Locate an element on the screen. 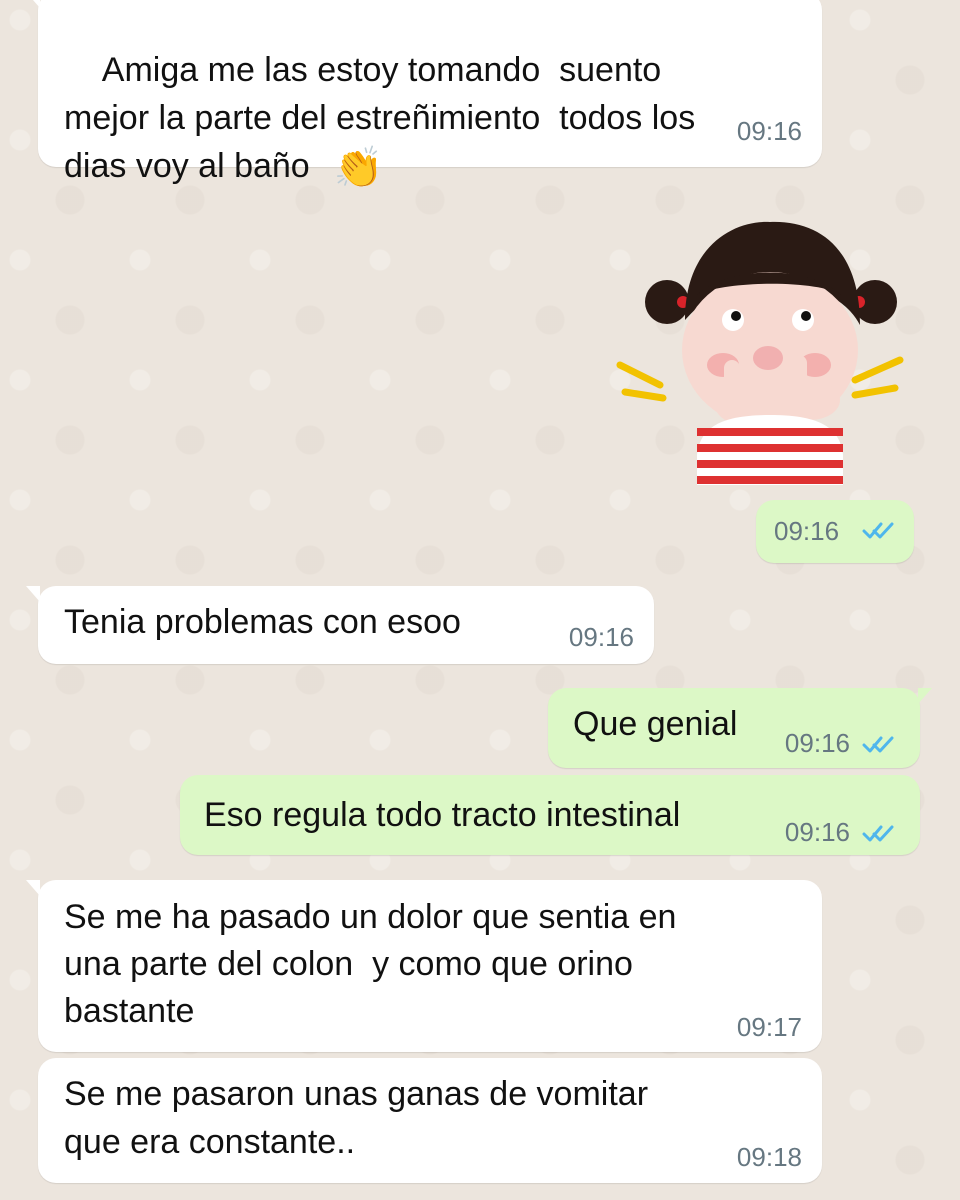  outgoing-message: Que genial 09:16 is located at coordinates (740, 728).